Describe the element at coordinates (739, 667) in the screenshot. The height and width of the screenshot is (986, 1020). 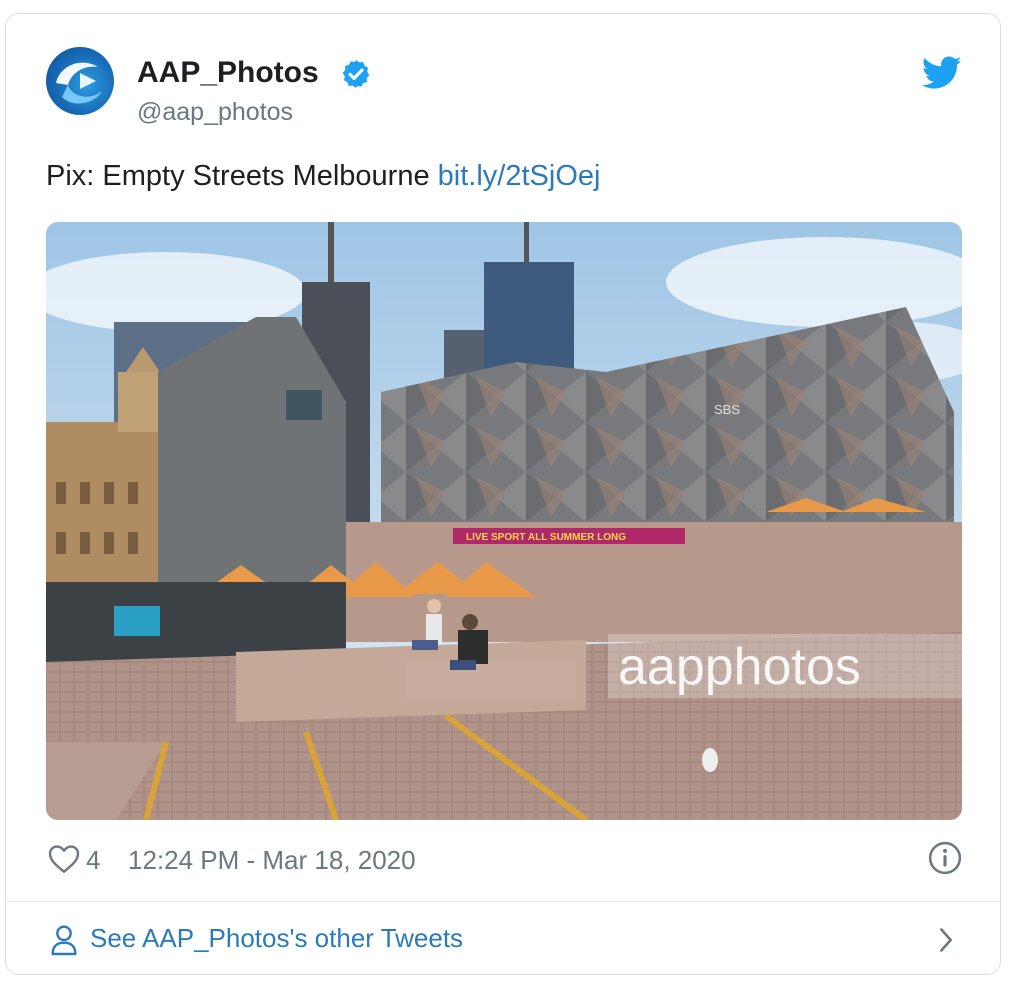
I see `aap-watermark: aapphotos` at that location.